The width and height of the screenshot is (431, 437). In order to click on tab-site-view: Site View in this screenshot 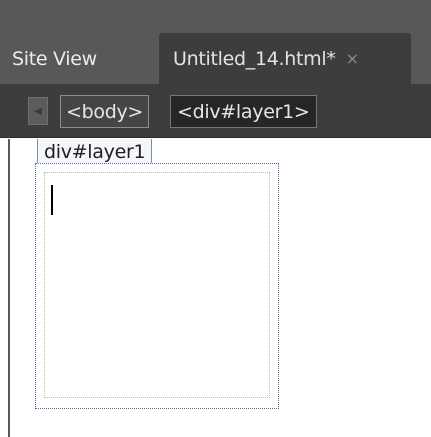, I will do `click(78, 58)`.